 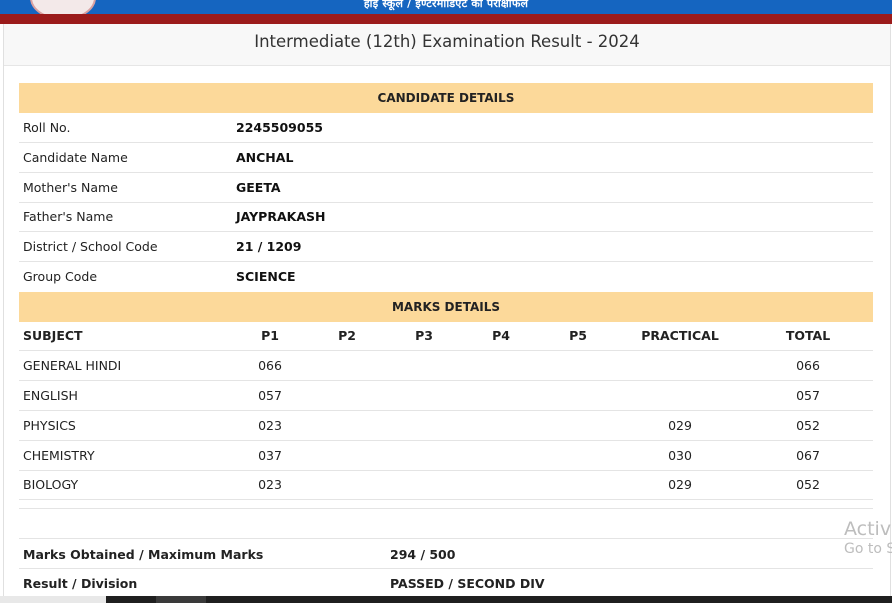 What do you see at coordinates (808, 455) in the screenshot?
I see `total-cell: 067` at bounding box center [808, 455].